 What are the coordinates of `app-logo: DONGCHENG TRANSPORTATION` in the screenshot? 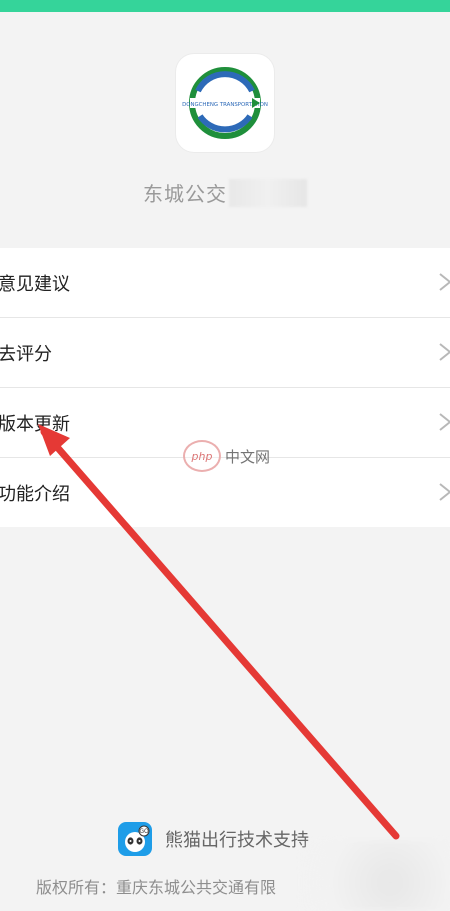 It's located at (225, 103).